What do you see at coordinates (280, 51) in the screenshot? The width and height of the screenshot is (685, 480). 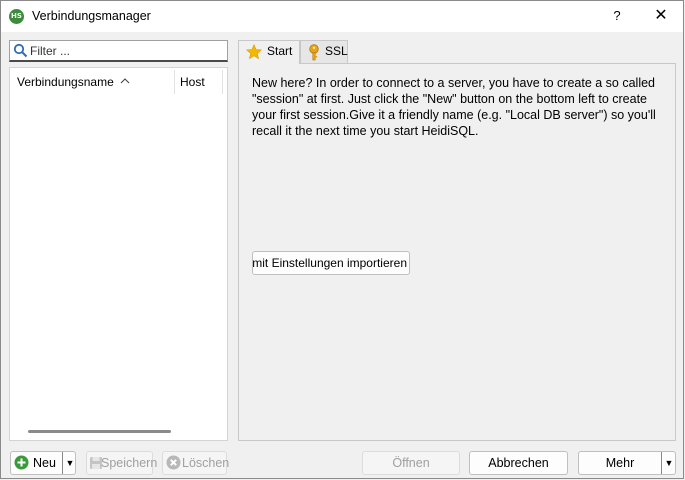 I see `tab-label: Start` at bounding box center [280, 51].